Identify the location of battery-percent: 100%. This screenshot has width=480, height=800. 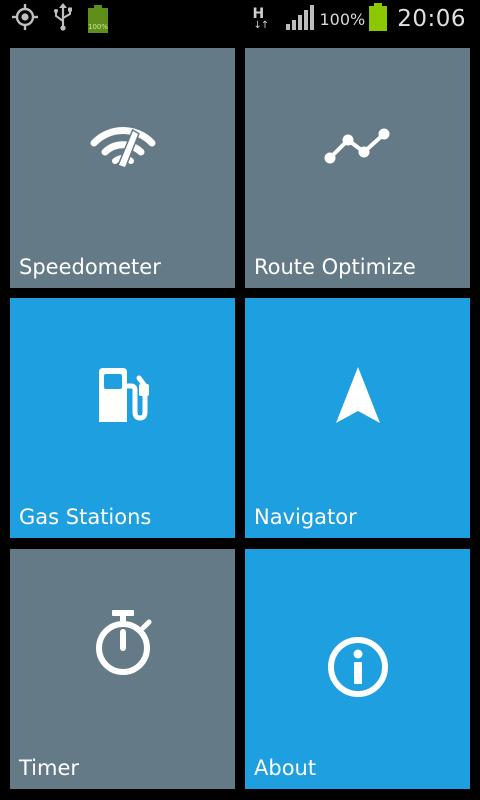
(342, 19).